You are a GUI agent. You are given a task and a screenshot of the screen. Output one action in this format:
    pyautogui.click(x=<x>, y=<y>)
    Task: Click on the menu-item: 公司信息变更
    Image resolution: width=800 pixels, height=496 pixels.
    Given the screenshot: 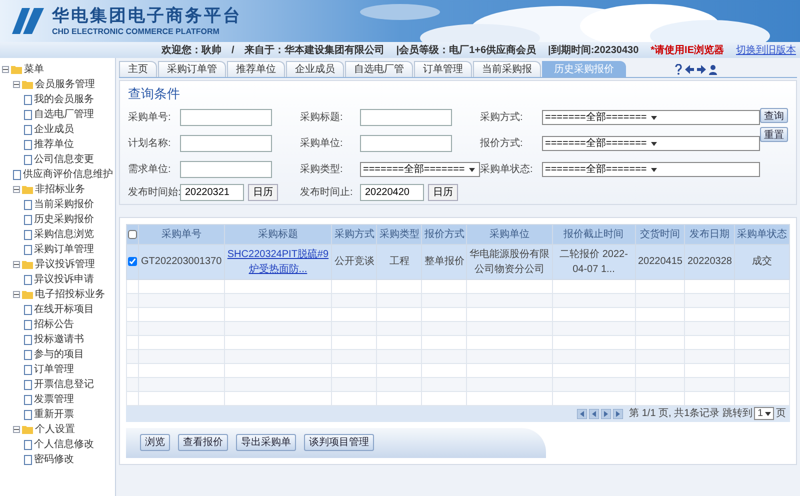 What is the action you would take?
    pyautogui.click(x=64, y=159)
    